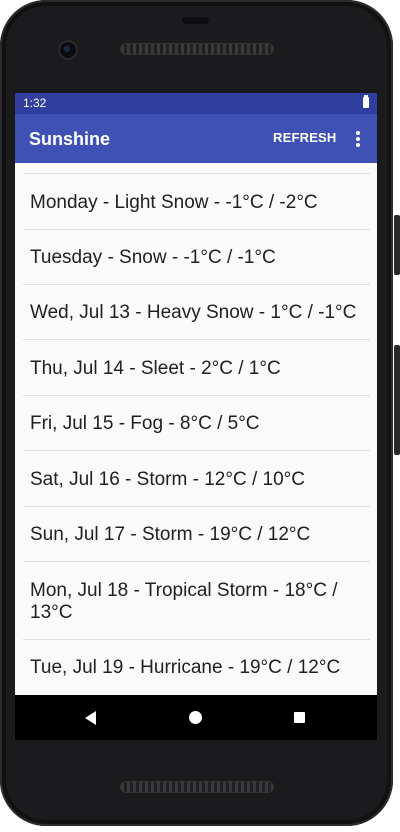  What do you see at coordinates (366, 101) in the screenshot?
I see `battery-icon` at bounding box center [366, 101].